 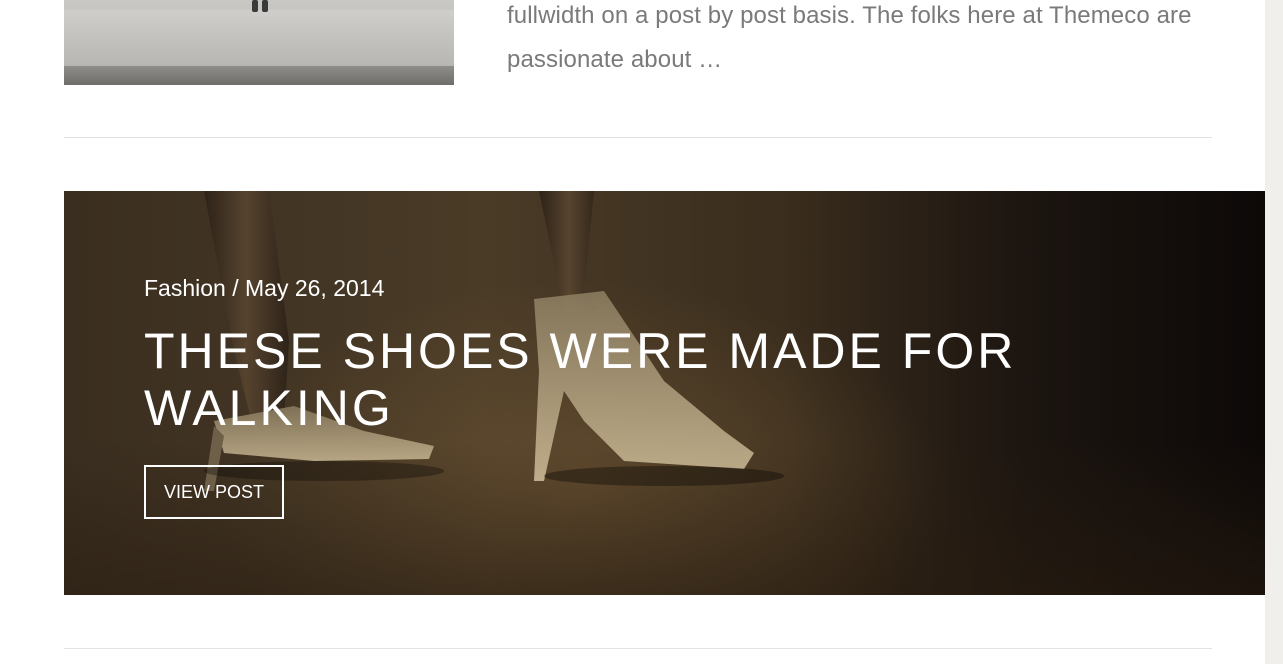 I want to click on post-title-line-2: WALKING, so click(x=269, y=408).